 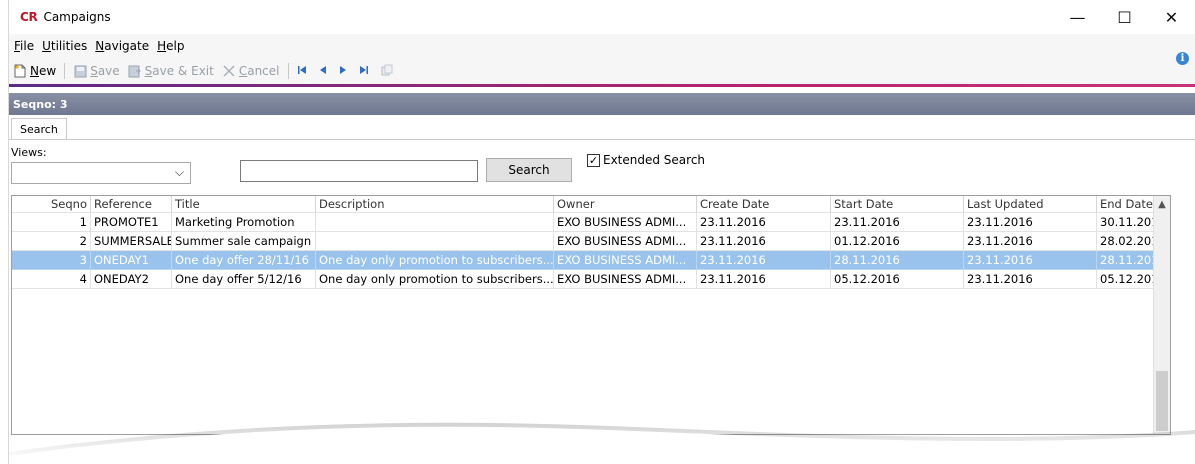 I want to click on cell-title: Summer sale campaign, so click(x=244, y=241).